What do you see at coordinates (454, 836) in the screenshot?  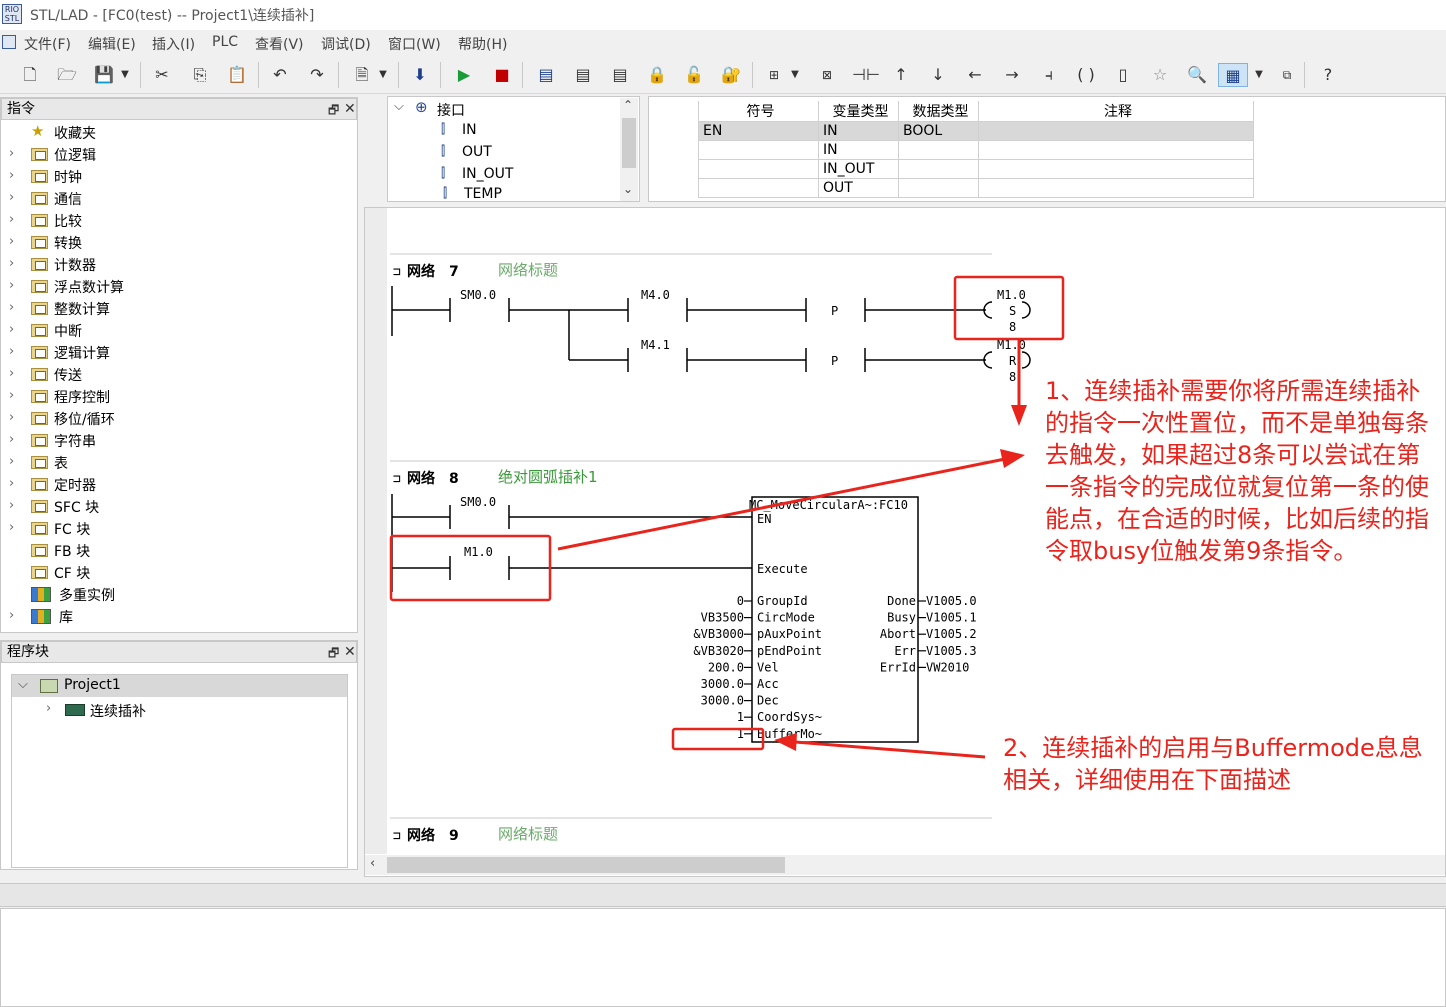 I see `network-number: 9` at bounding box center [454, 836].